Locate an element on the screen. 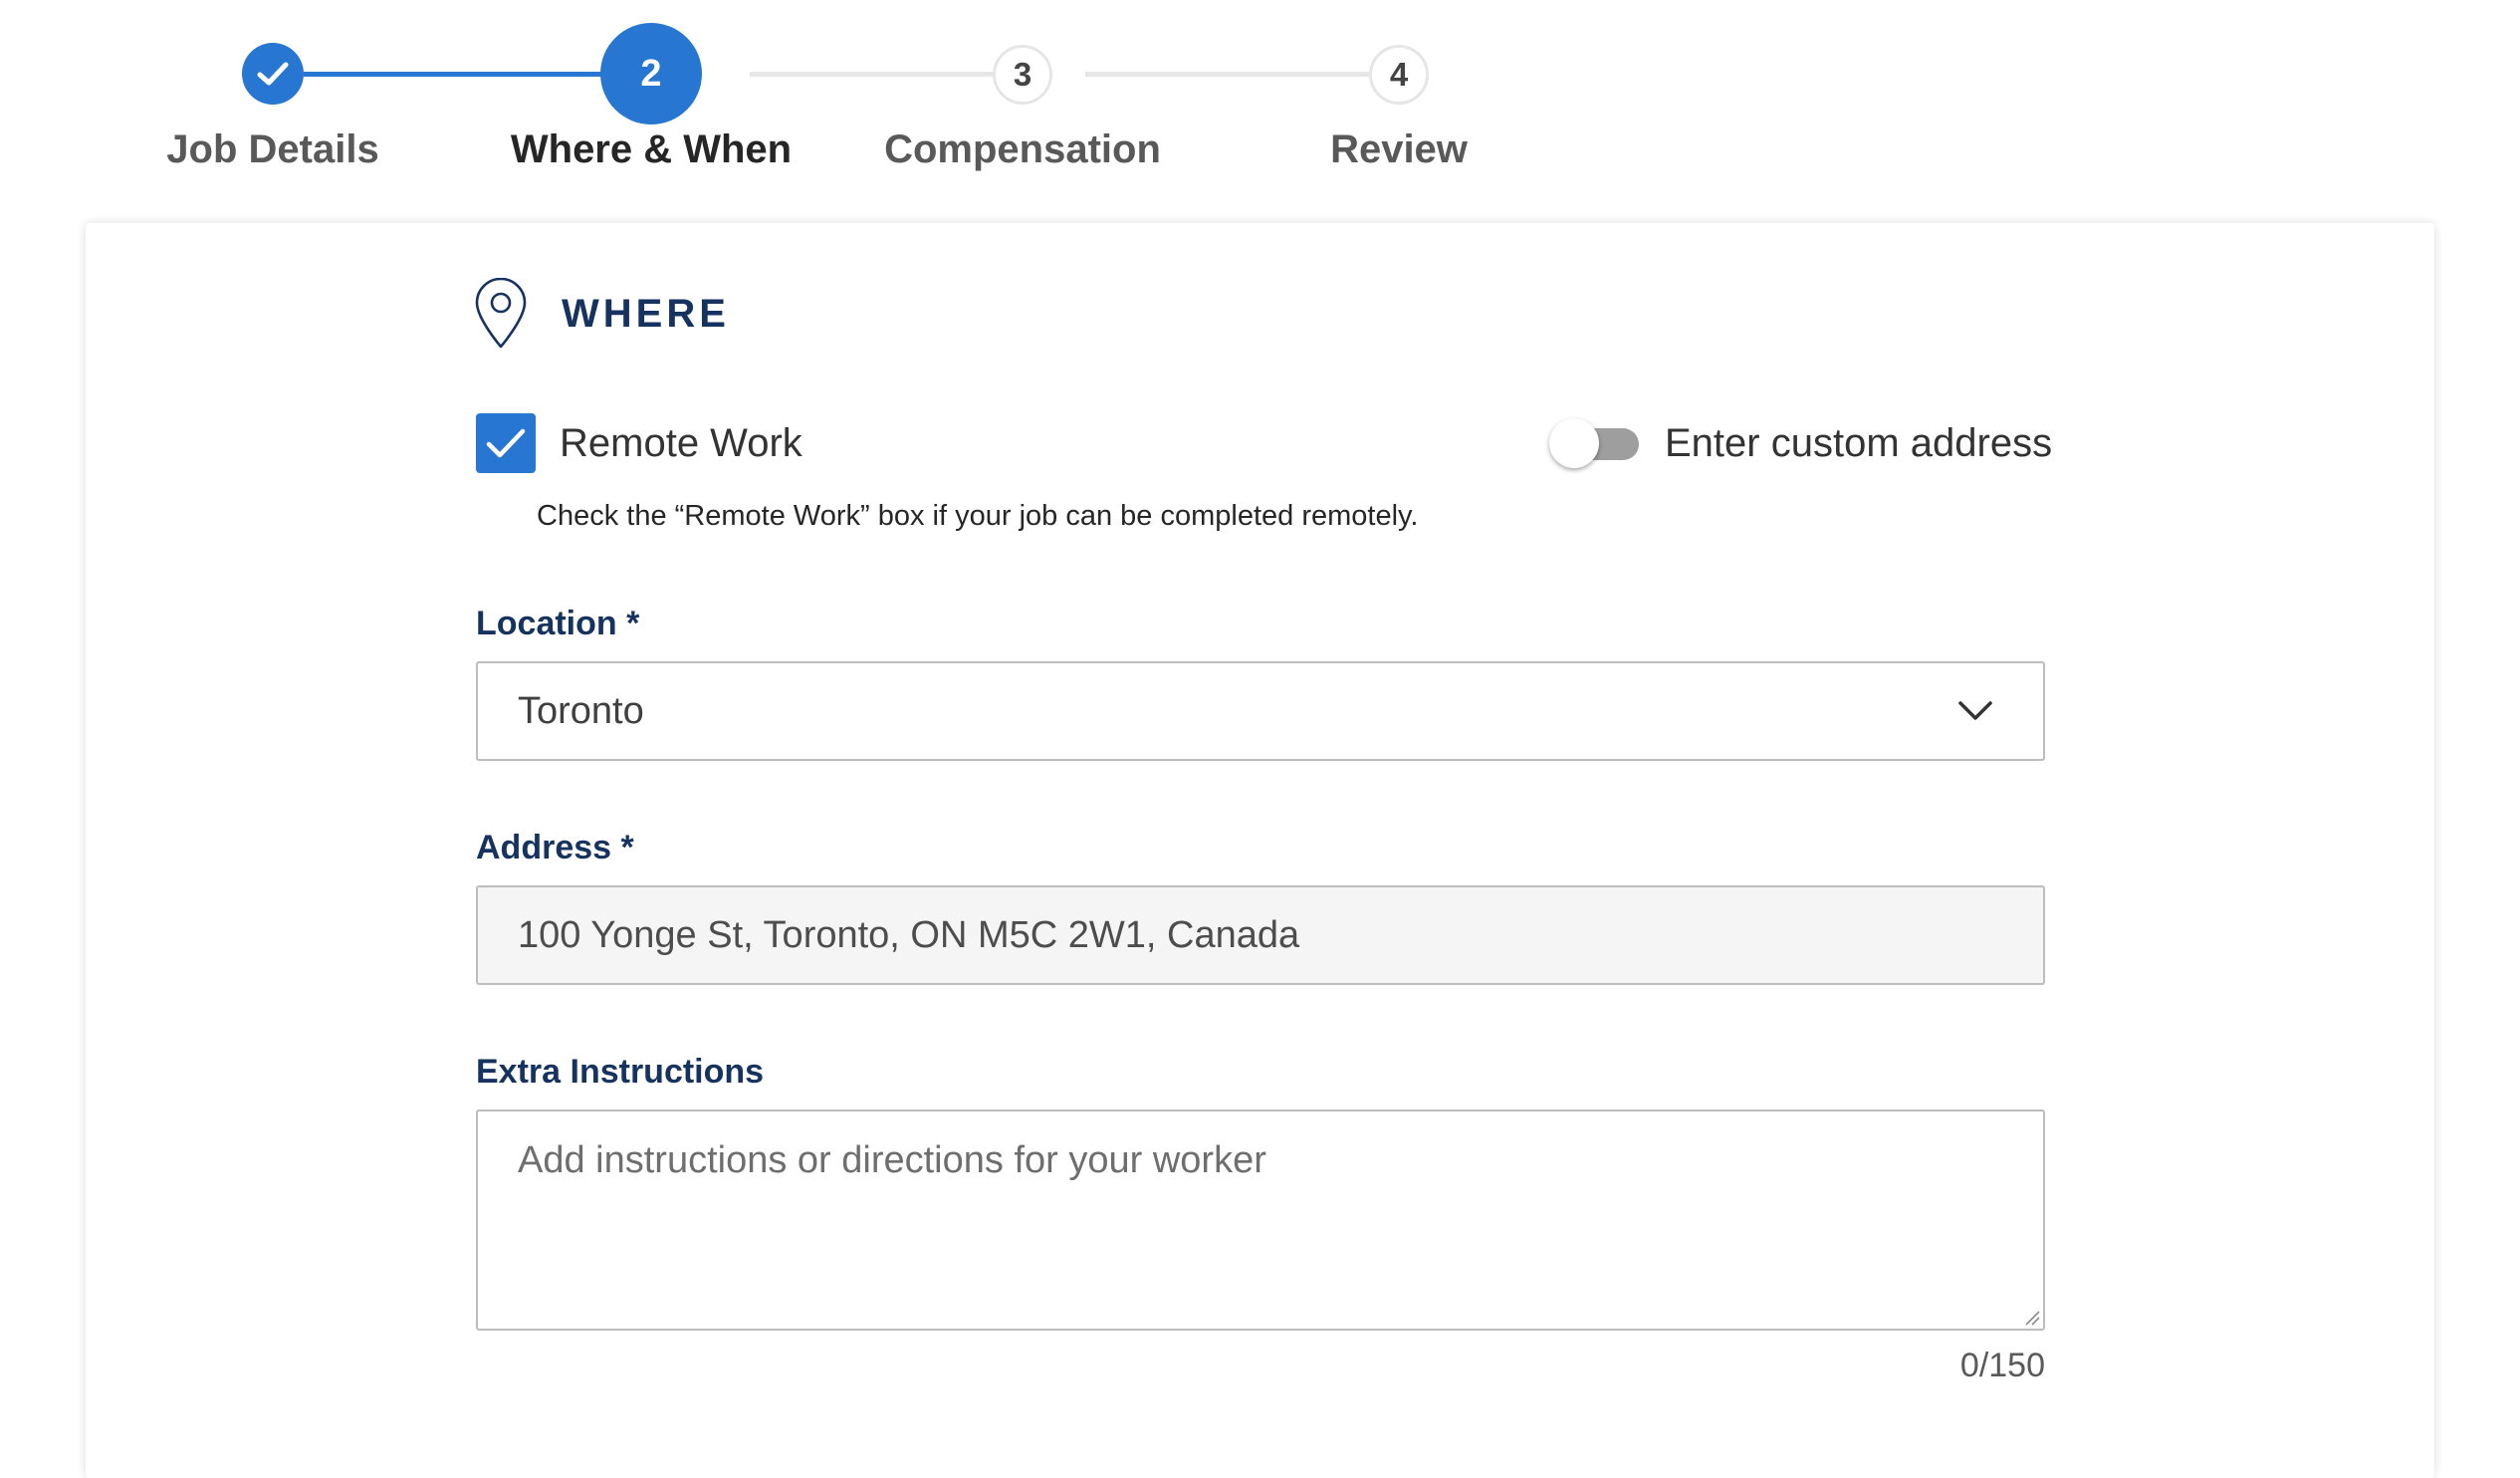 The height and width of the screenshot is (1478, 2520). custom-address-toggle is located at coordinates (1595, 443).